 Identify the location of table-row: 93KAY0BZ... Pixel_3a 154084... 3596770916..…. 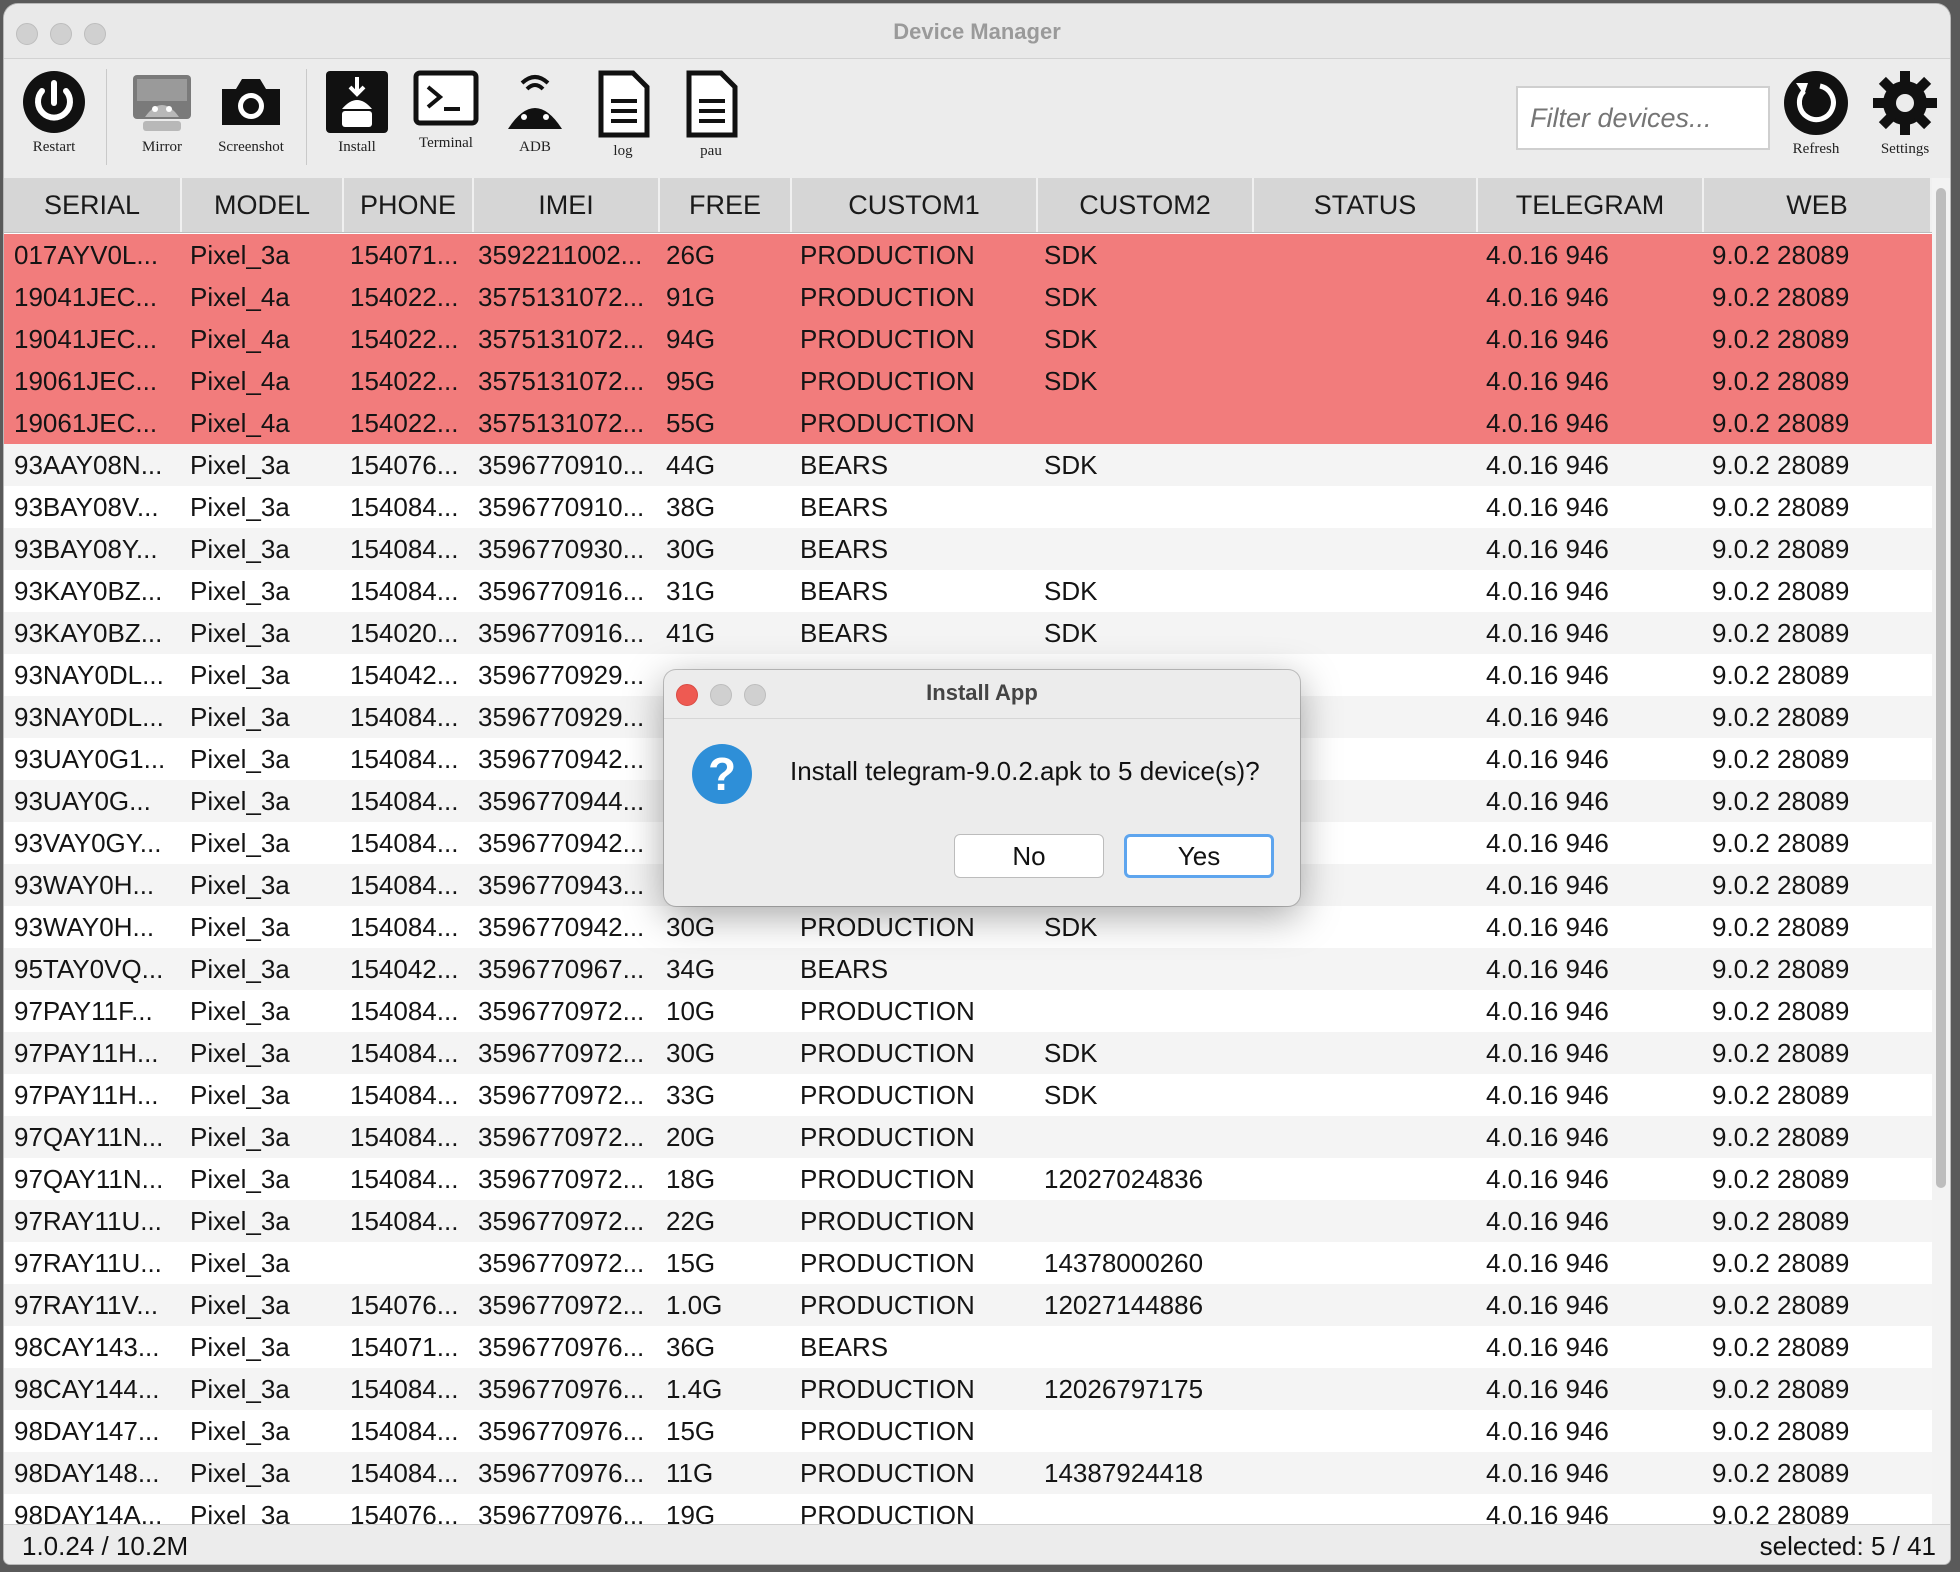
(968, 591).